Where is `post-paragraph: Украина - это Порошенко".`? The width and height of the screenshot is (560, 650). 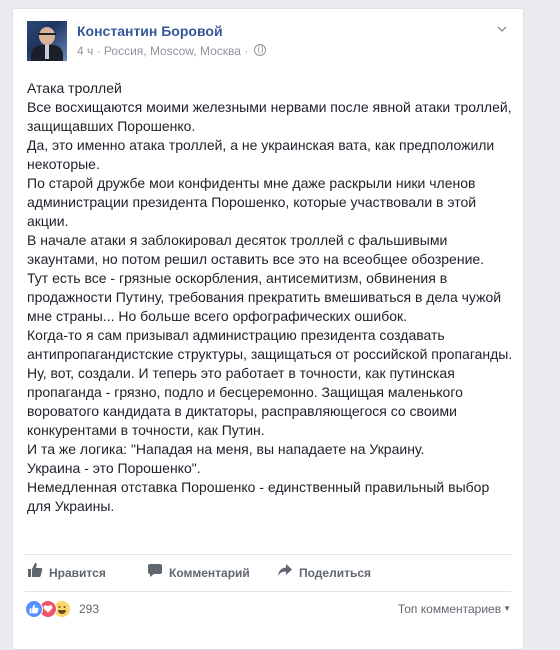
post-paragraph: Украина - это Порошенко". is located at coordinates (114, 468).